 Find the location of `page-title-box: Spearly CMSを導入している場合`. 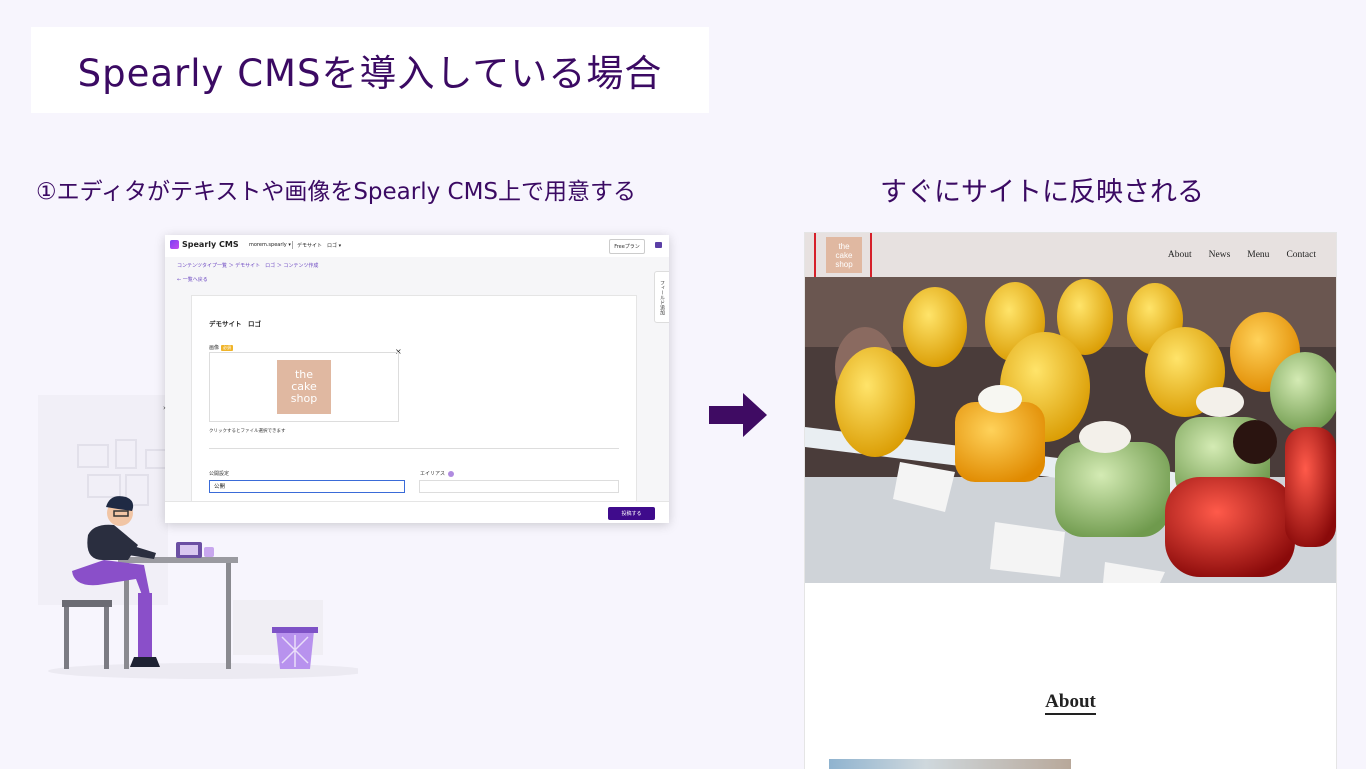

page-title-box: Spearly CMSを導入している場合 is located at coordinates (370, 70).